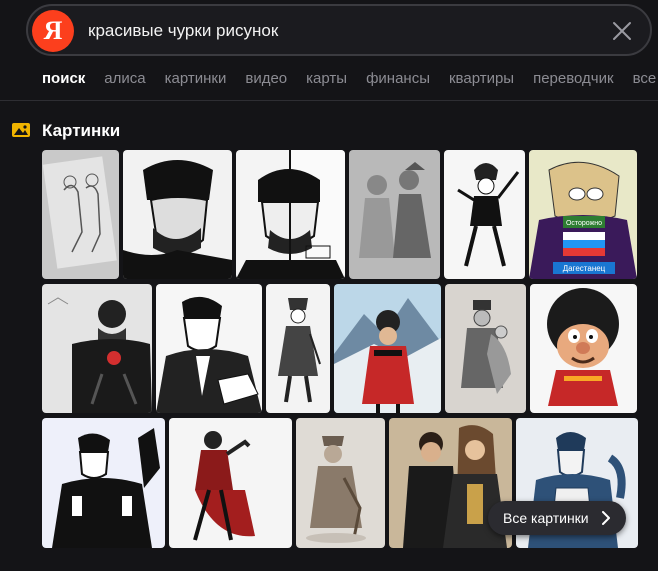  Describe the element at coordinates (546, 518) in the screenshot. I see `all-images-label: Все картинки` at that location.